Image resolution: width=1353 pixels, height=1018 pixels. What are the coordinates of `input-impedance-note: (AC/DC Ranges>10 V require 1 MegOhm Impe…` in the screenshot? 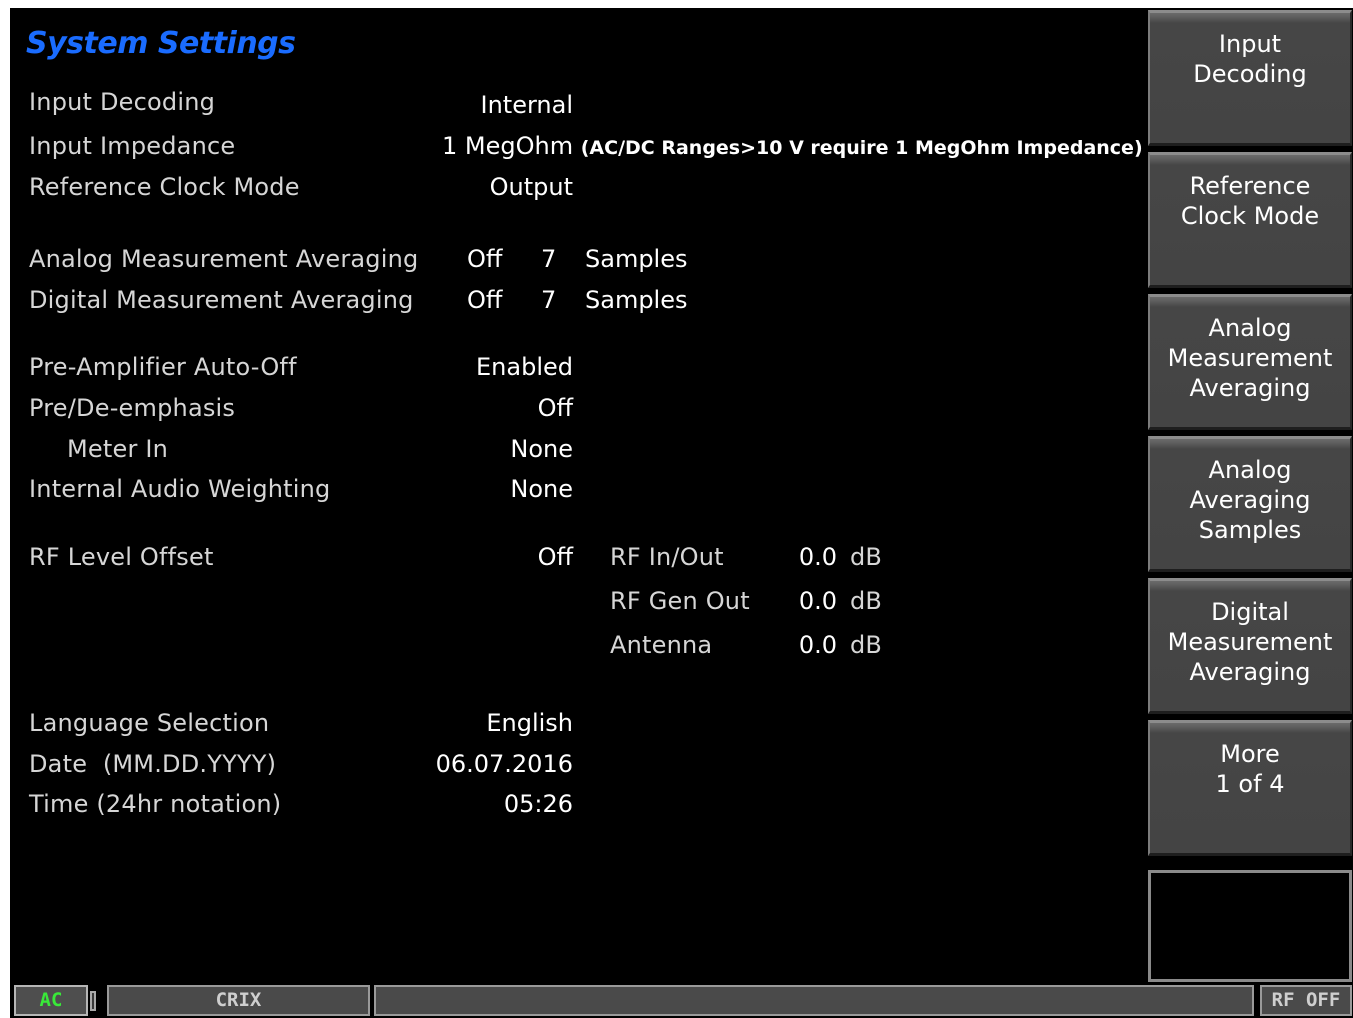 It's located at (861, 148).